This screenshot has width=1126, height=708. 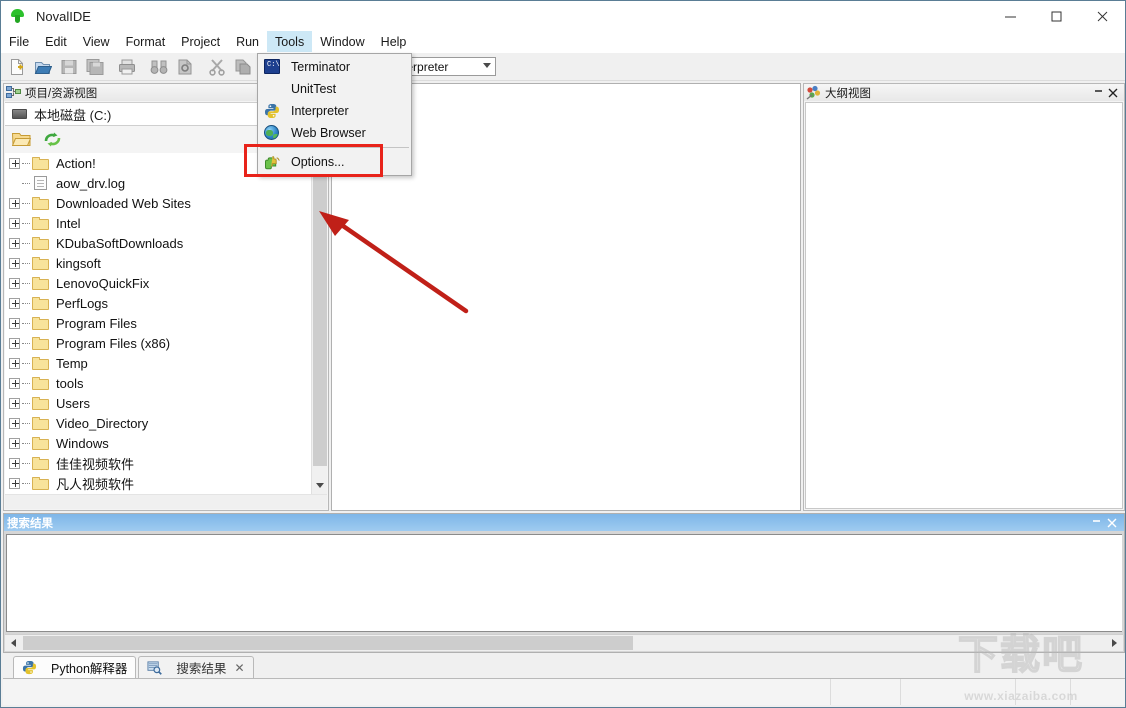 What do you see at coordinates (158, 343) in the screenshot?
I see `tree-item: Program Files (x86)` at bounding box center [158, 343].